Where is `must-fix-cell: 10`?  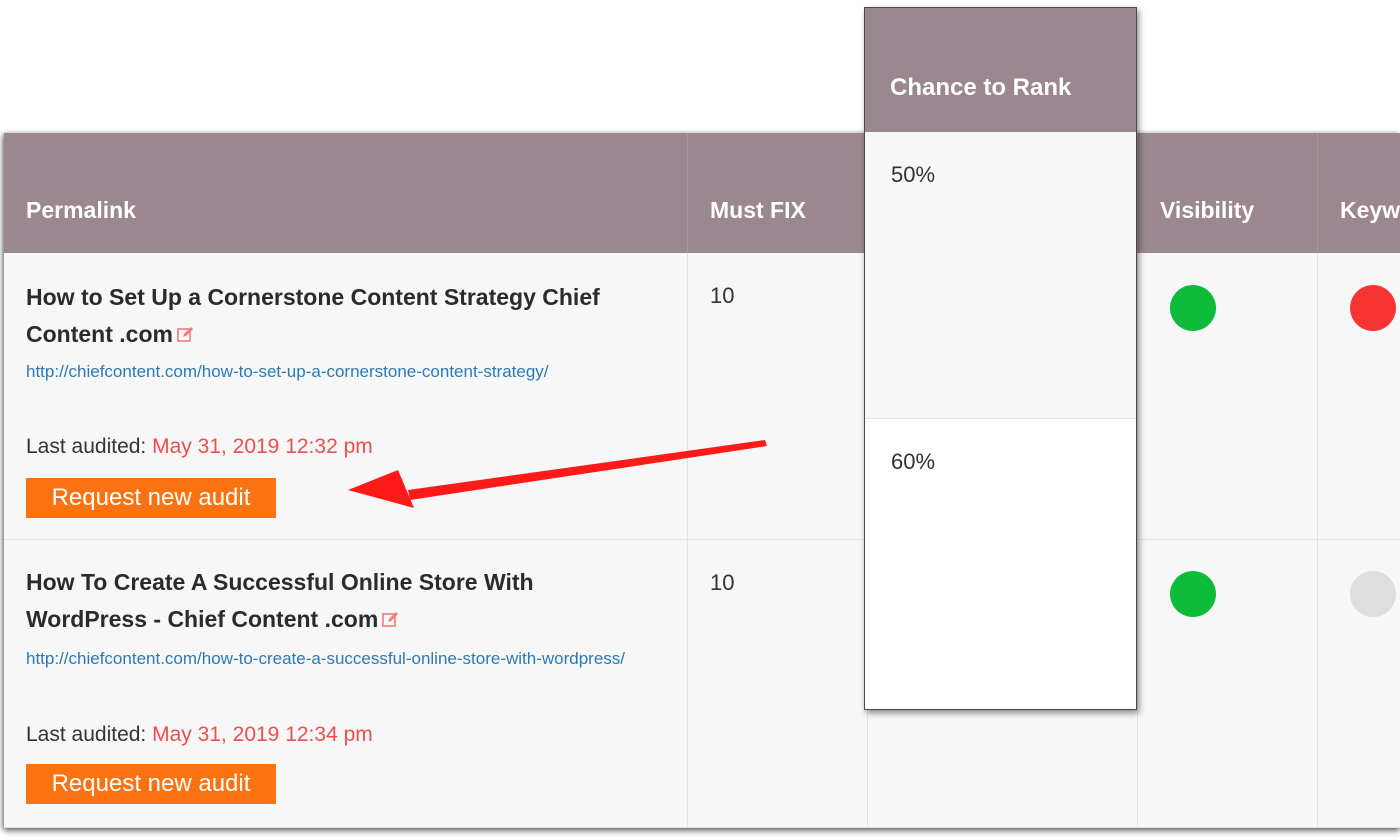
must-fix-cell: 10 is located at coordinates (778, 683).